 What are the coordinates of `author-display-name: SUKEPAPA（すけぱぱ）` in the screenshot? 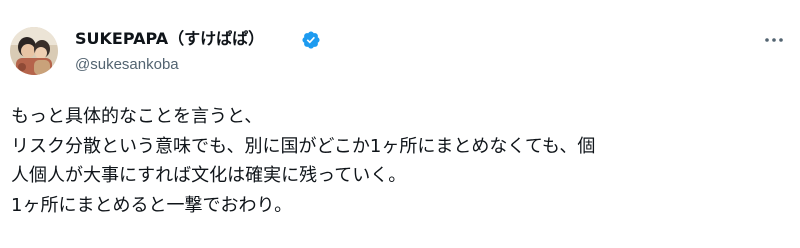 It's located at (169, 39).